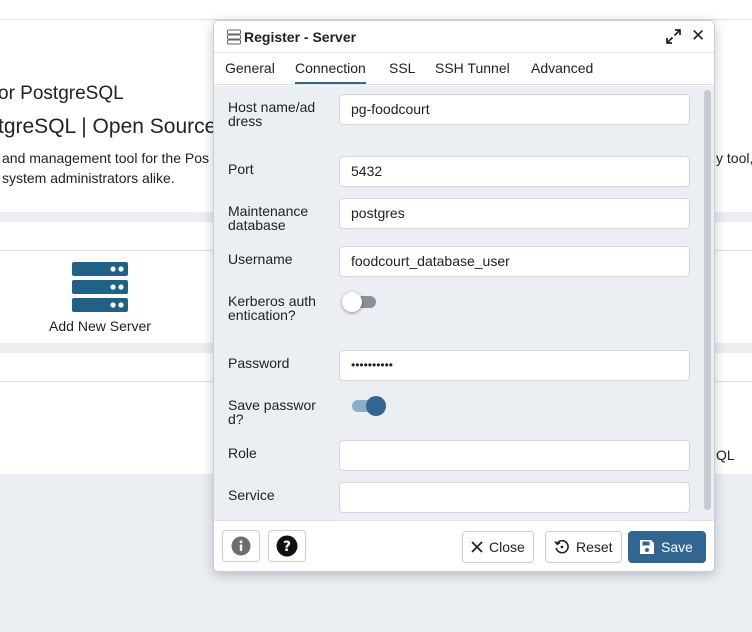  What do you see at coordinates (472, 71) in the screenshot?
I see `tab-ssh-tunnel: SSH Tunnel` at bounding box center [472, 71].